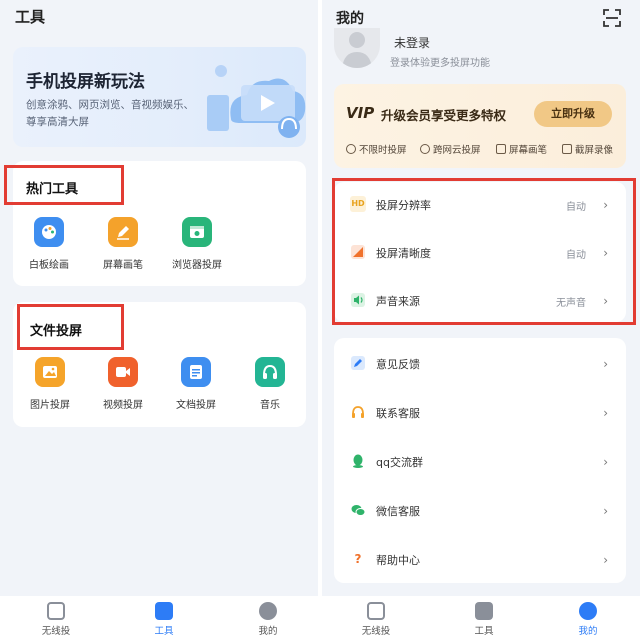 This screenshot has height=640, width=640. What do you see at coordinates (480, 363) in the screenshot?
I see `menu-row-feedback: 意见反馈 ›` at bounding box center [480, 363].